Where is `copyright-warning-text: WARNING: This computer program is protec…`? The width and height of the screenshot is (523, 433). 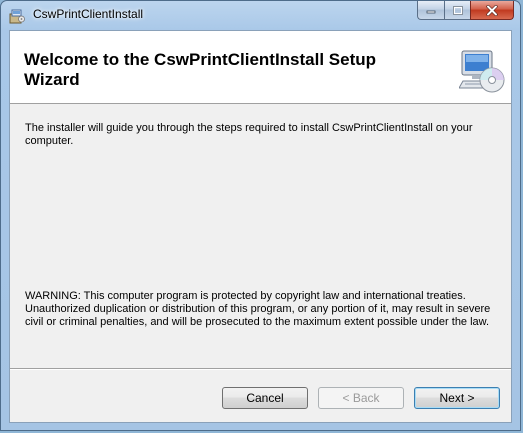
copyright-warning-text: WARNING: This computer program is protec… is located at coordinates (258, 309).